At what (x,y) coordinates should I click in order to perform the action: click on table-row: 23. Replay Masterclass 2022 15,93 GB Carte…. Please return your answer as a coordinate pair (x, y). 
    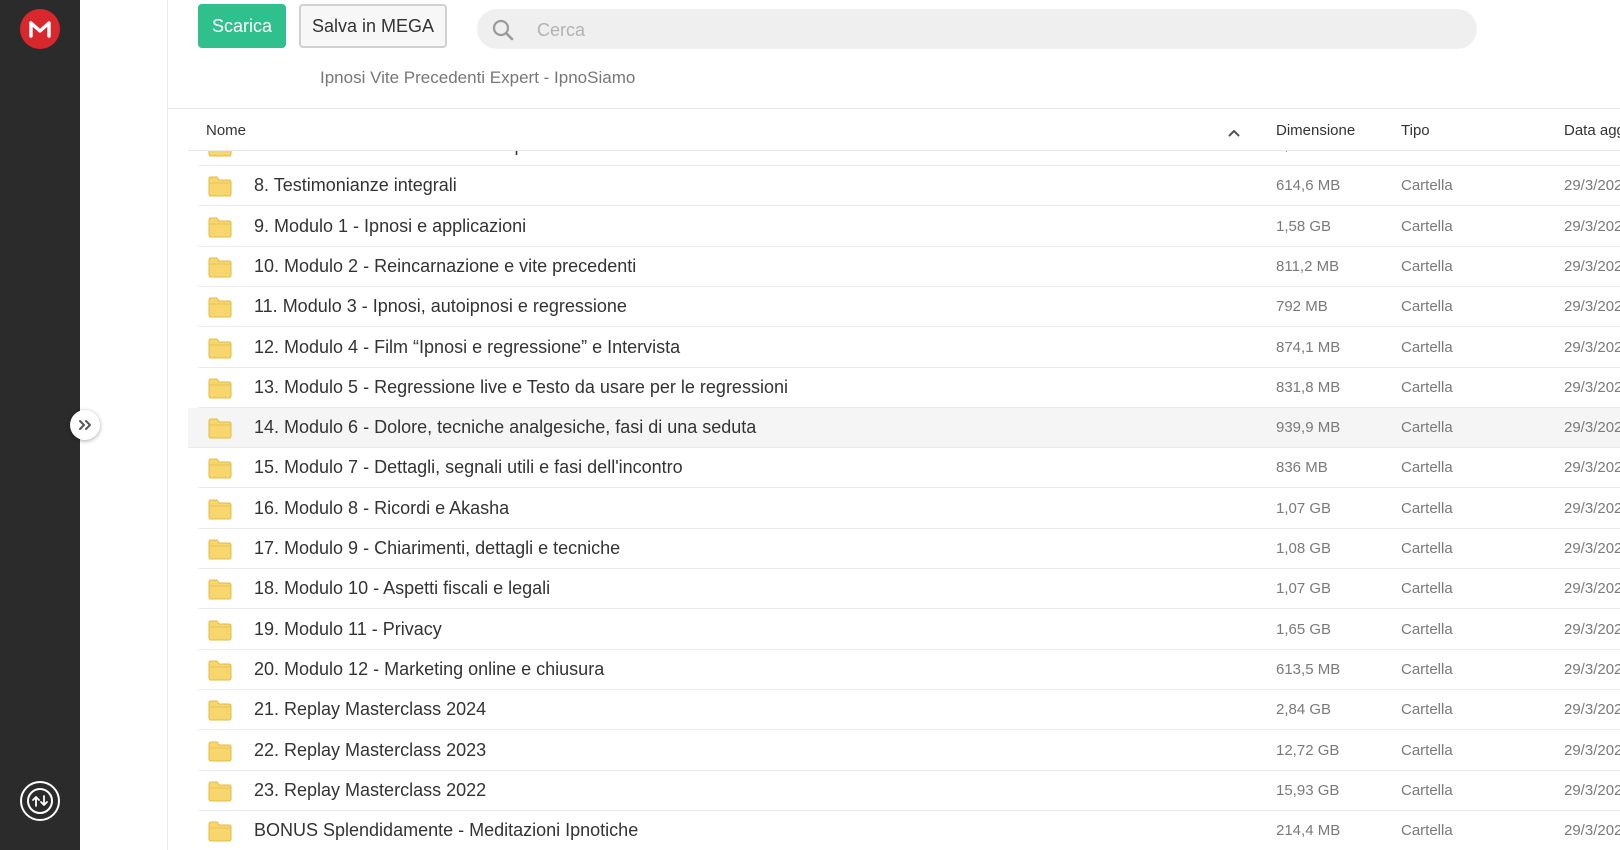
    Looking at the image, I should click on (909, 791).